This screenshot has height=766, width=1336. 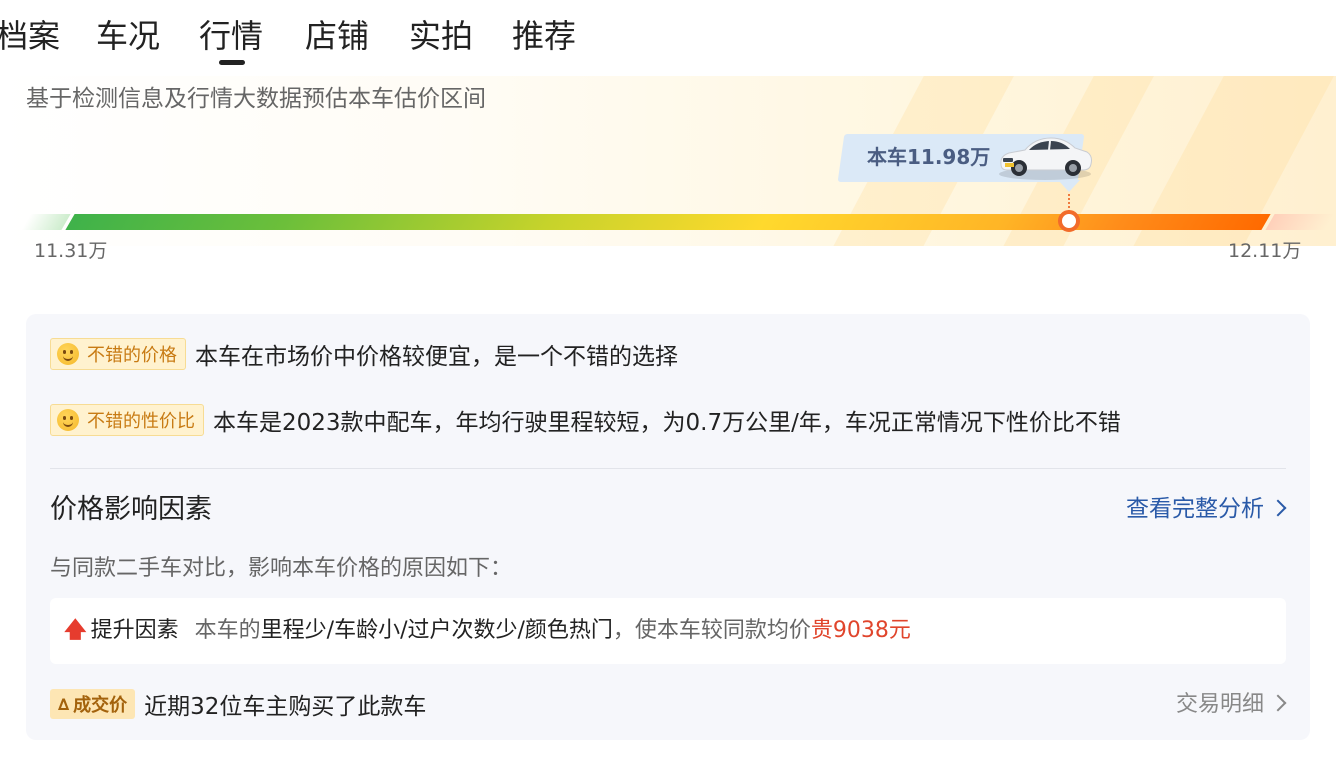 What do you see at coordinates (1195, 509) in the screenshot?
I see `full-analysis-label: 查看完整分析` at bounding box center [1195, 509].